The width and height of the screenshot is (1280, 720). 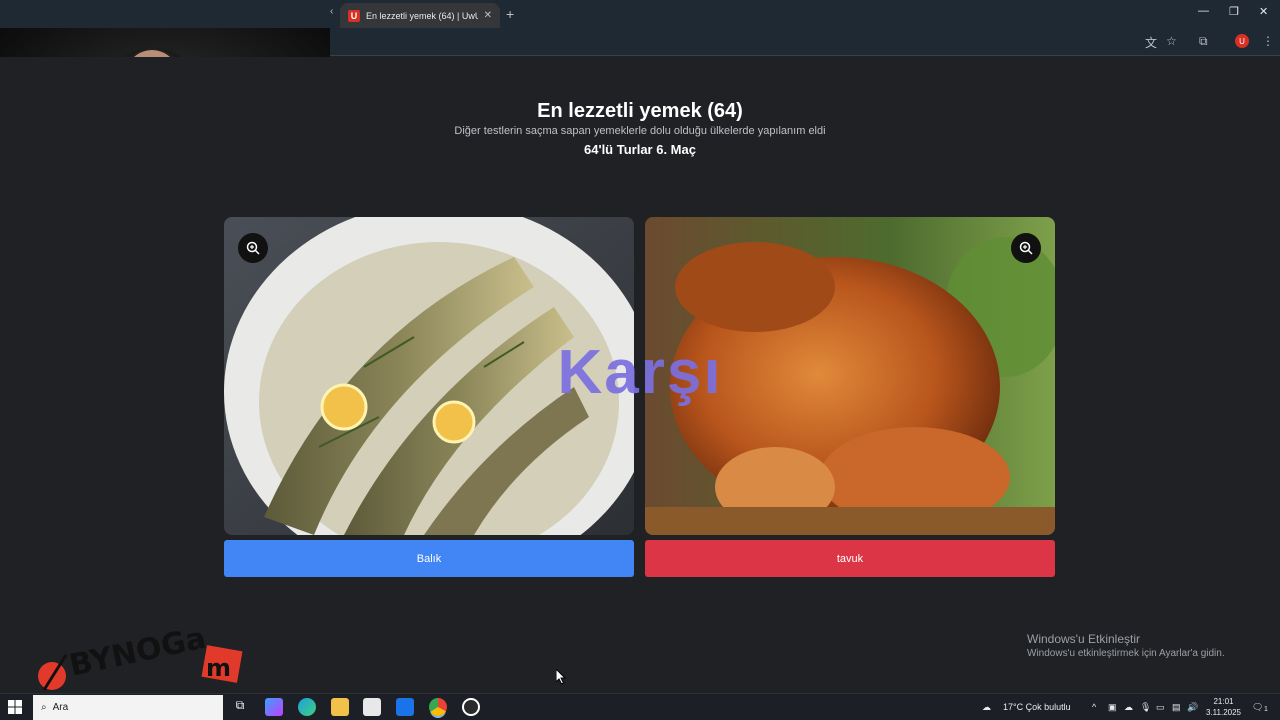 I want to click on taskbar-search-placeholder: Ara, so click(x=60, y=707).